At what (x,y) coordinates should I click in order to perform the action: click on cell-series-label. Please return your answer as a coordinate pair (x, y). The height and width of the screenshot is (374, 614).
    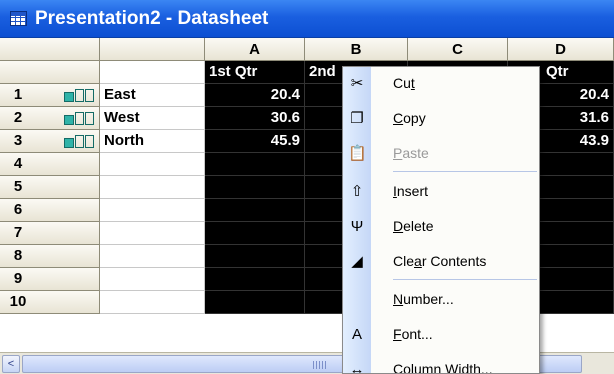
    Looking at the image, I should click on (152, 72).